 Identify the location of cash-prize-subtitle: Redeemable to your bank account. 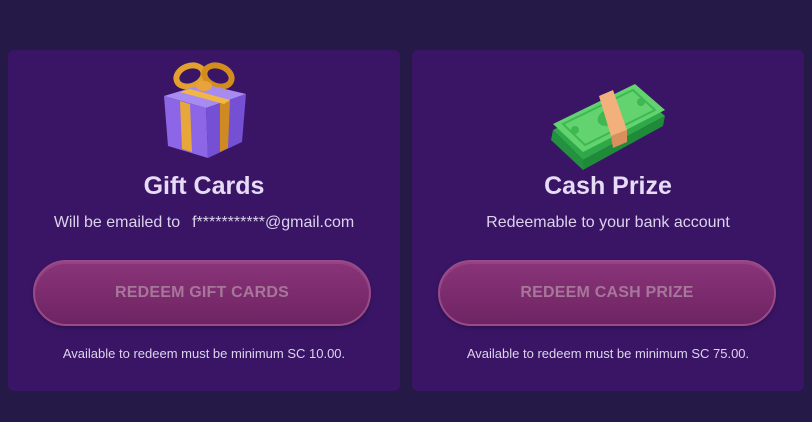
(608, 222).